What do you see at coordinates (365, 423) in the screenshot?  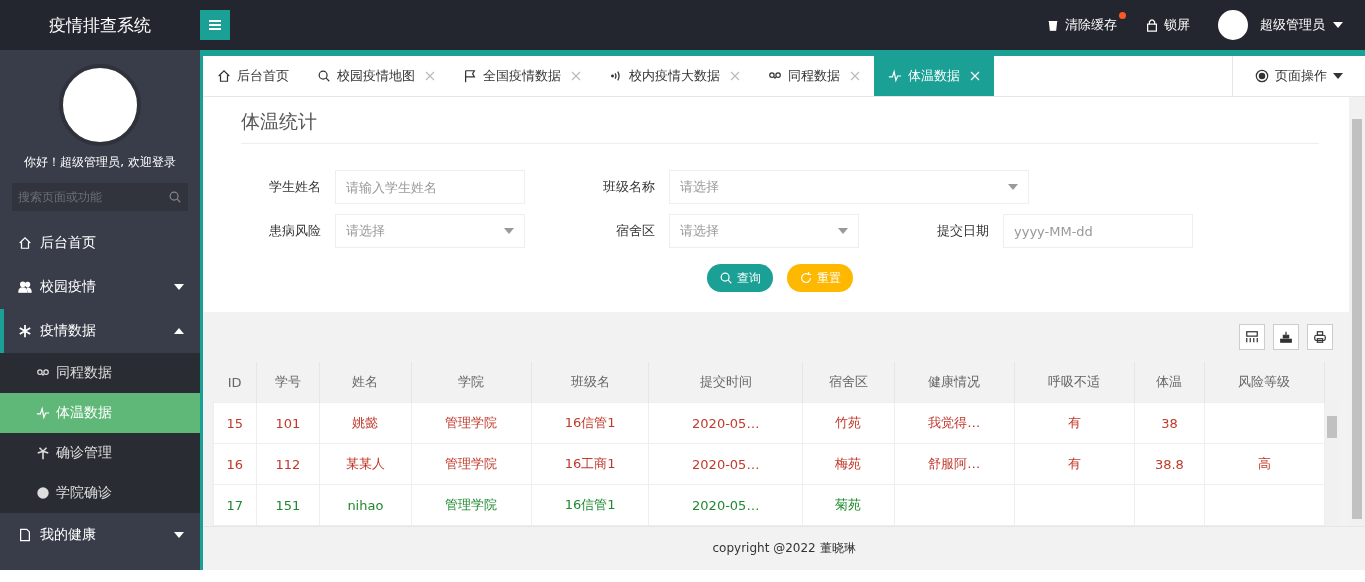 I see `table-cell: 姚懿` at bounding box center [365, 423].